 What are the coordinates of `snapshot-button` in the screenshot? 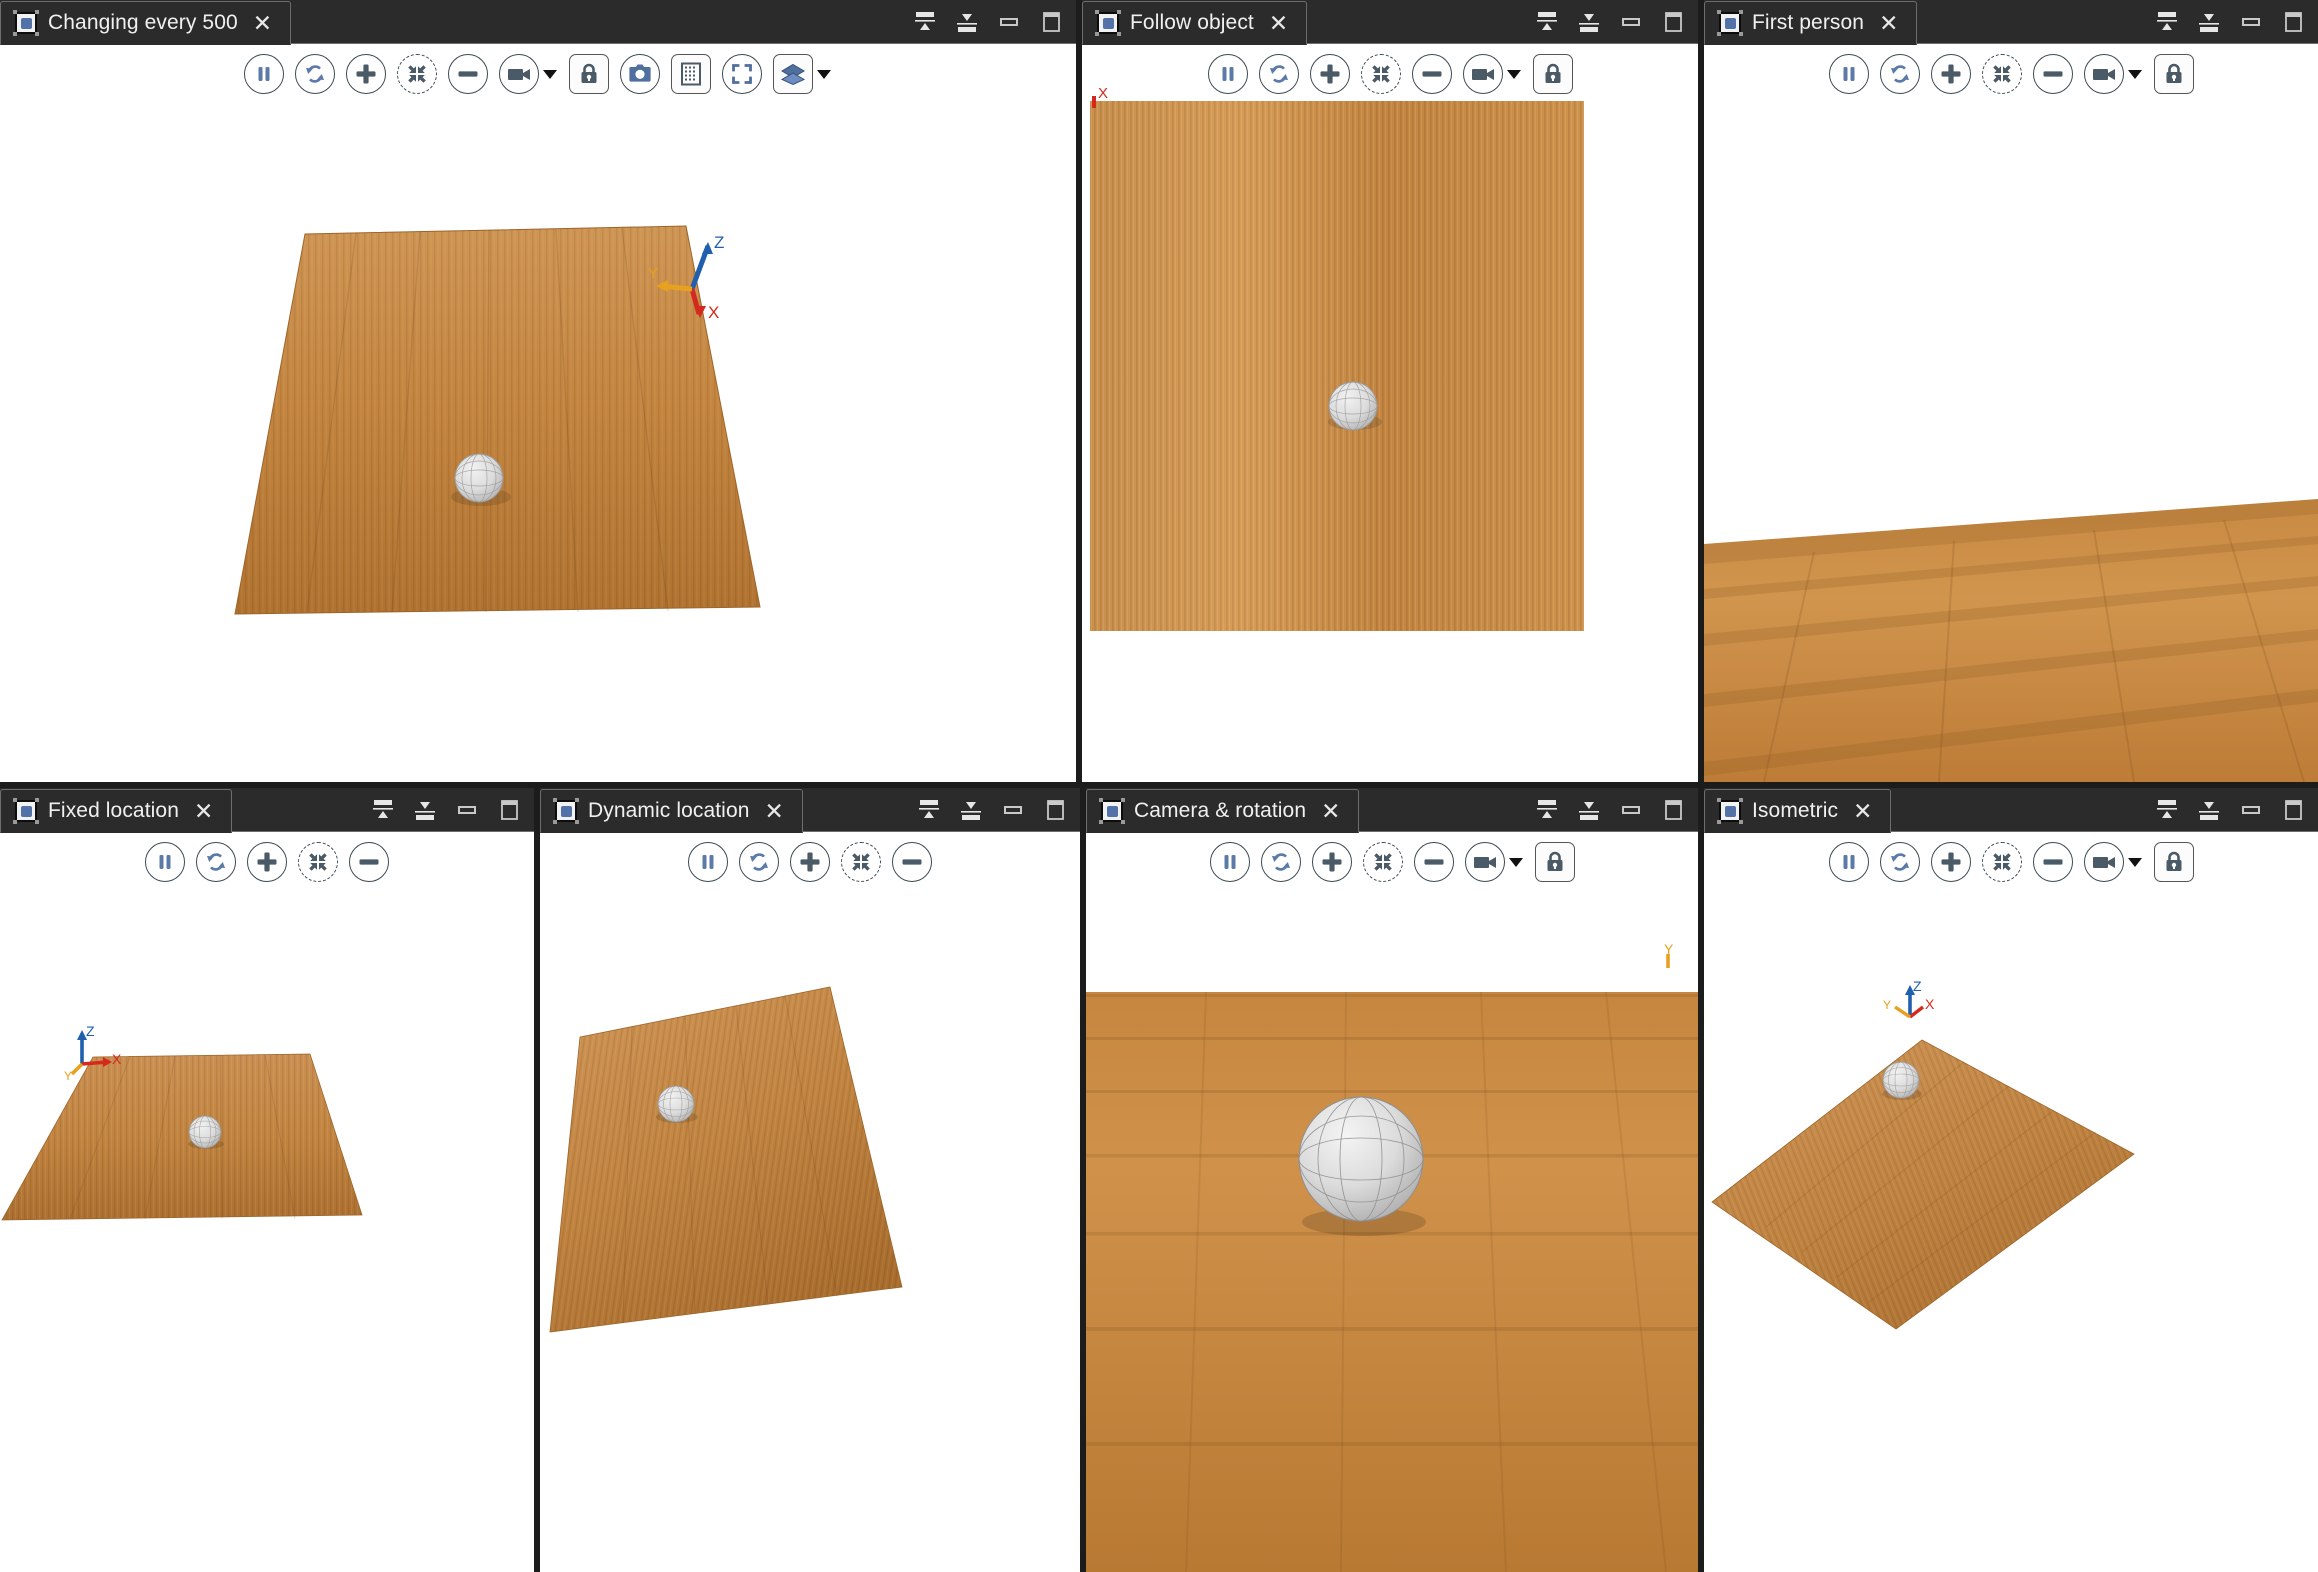 It's located at (640, 74).